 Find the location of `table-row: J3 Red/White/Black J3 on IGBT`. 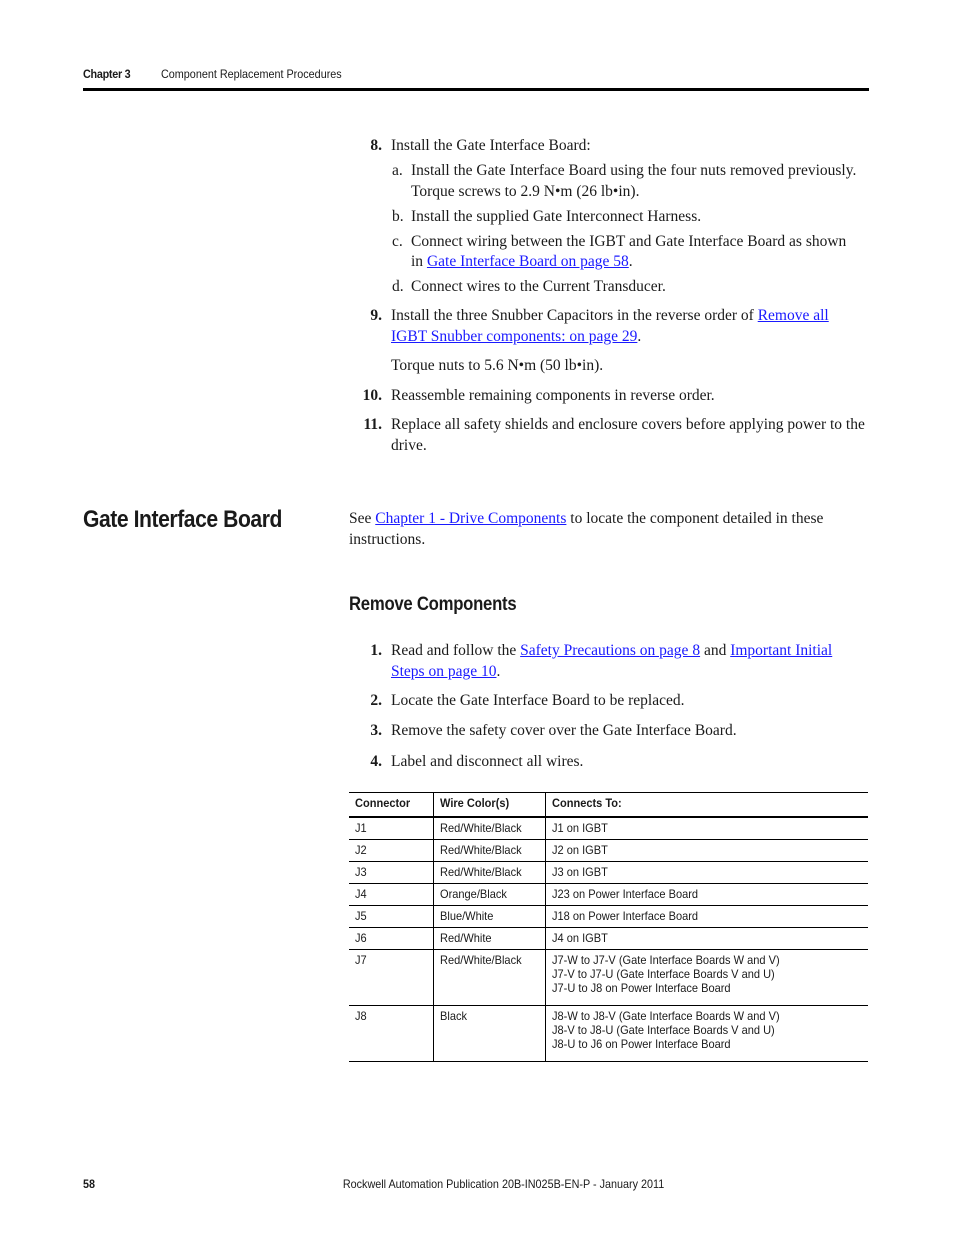

table-row: J3 Red/White/Black J3 on IGBT is located at coordinates (608, 872).